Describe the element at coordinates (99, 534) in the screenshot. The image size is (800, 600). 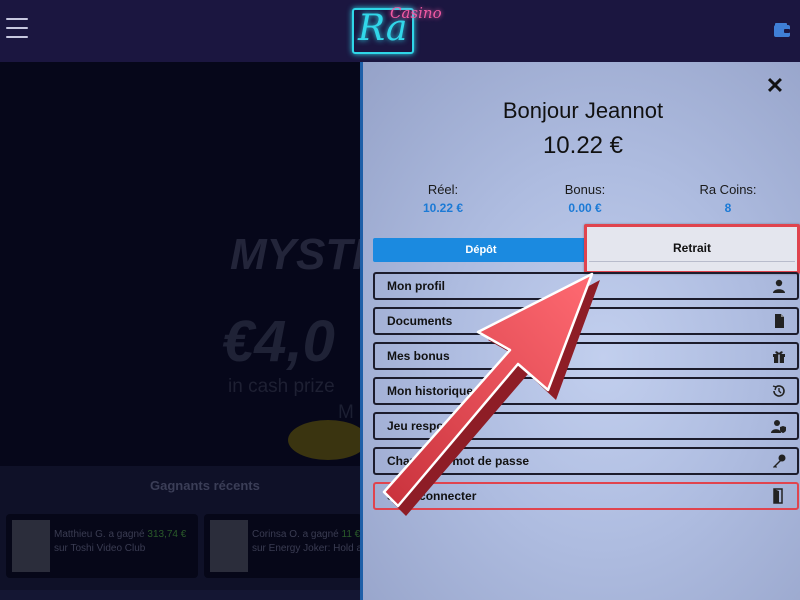
I see `winner-name: Matthieu G. a gagné` at that location.